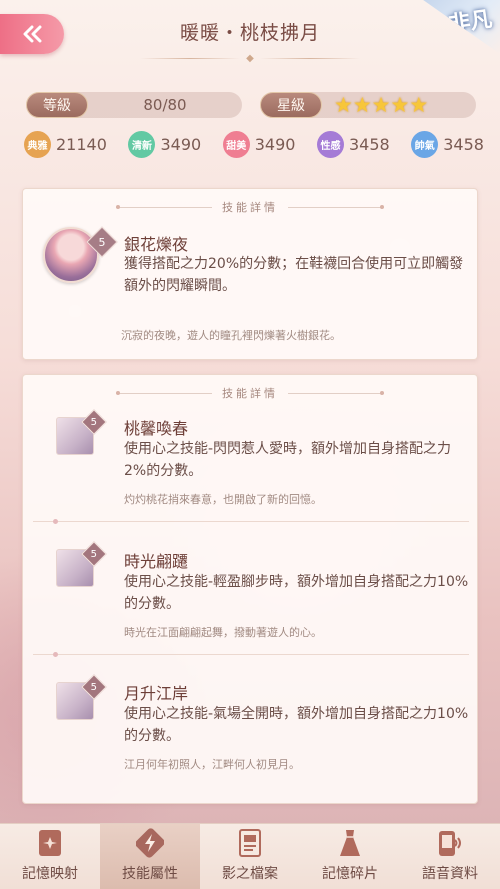 The width and height of the screenshot is (500, 889). Describe the element at coordinates (425, 144) in the screenshot. I see `stat-badge-icon: 帥氣` at that location.